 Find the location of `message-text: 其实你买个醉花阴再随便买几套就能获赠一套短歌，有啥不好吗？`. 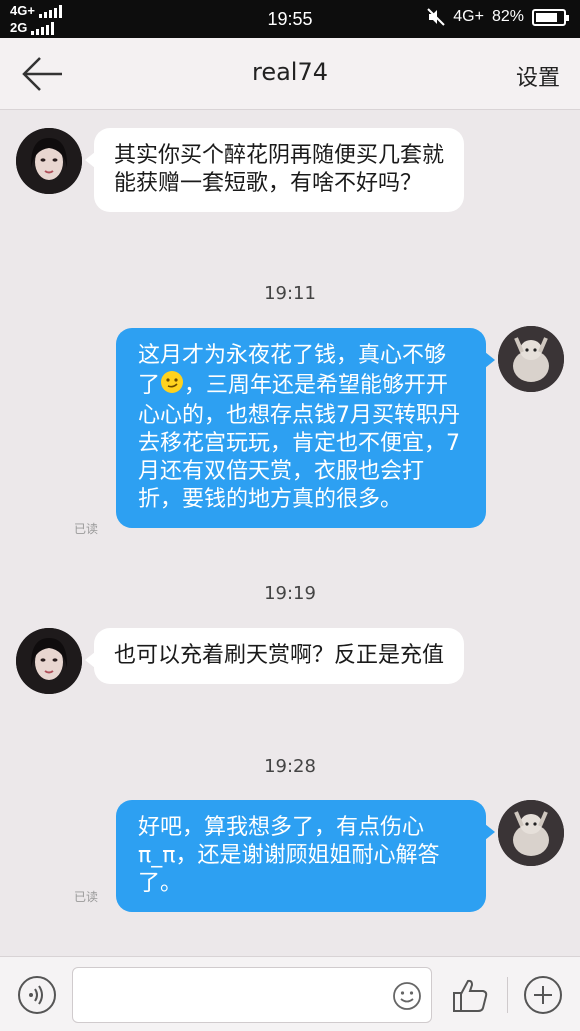

message-text: 其实你买个醉花阴再随便买几套就能获赠一套短歌，有啥不好吗？ is located at coordinates (279, 169).